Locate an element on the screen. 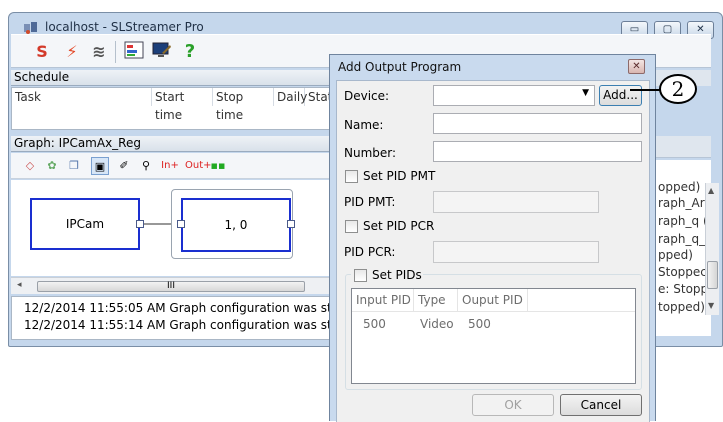 The width and height of the screenshot is (723, 422). pid-row-type: Video is located at coordinates (437, 324).